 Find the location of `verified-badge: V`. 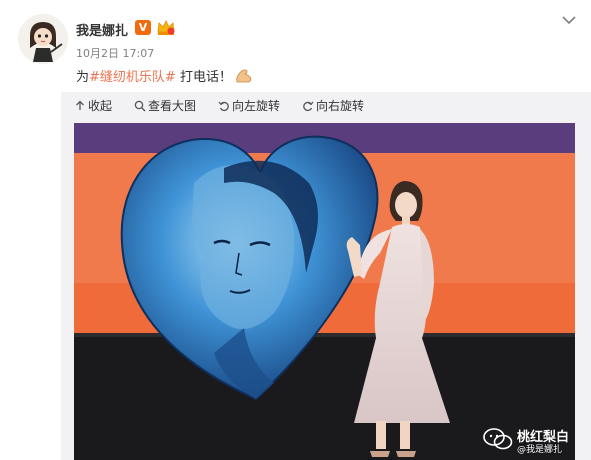

verified-badge: V is located at coordinates (143, 27).